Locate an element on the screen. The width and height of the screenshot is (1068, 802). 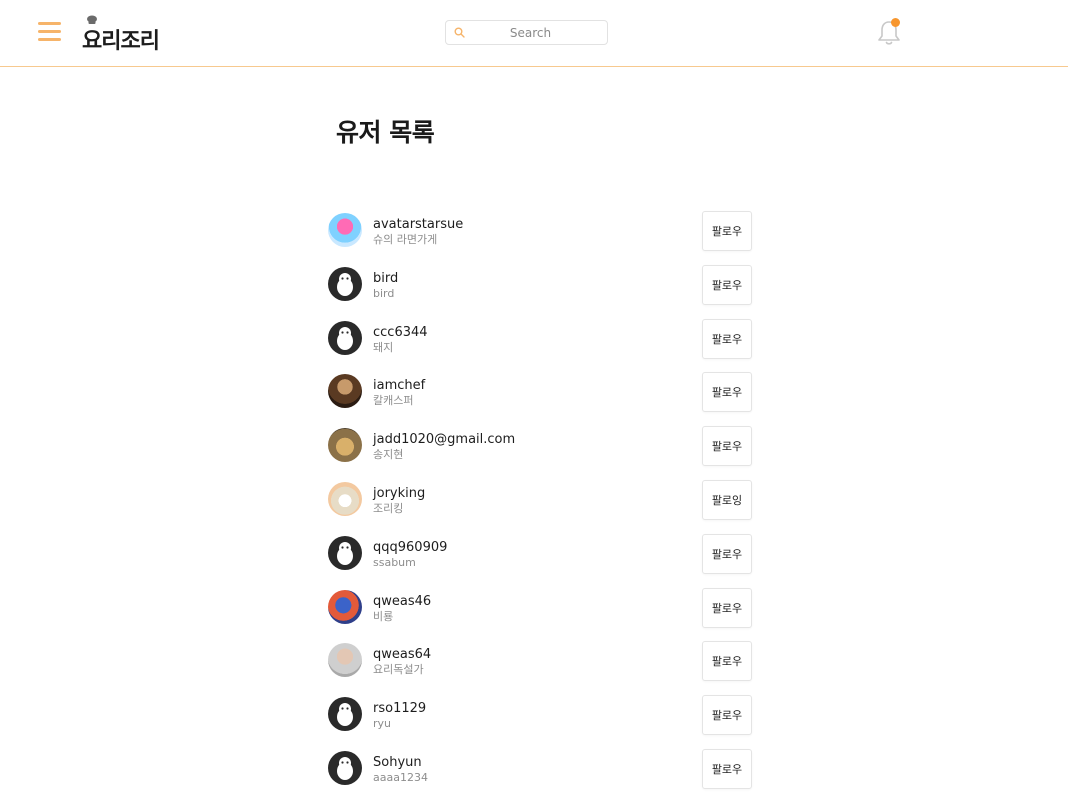
user-row: ccc6344 돼지 팔로우 is located at coordinates (541, 339).